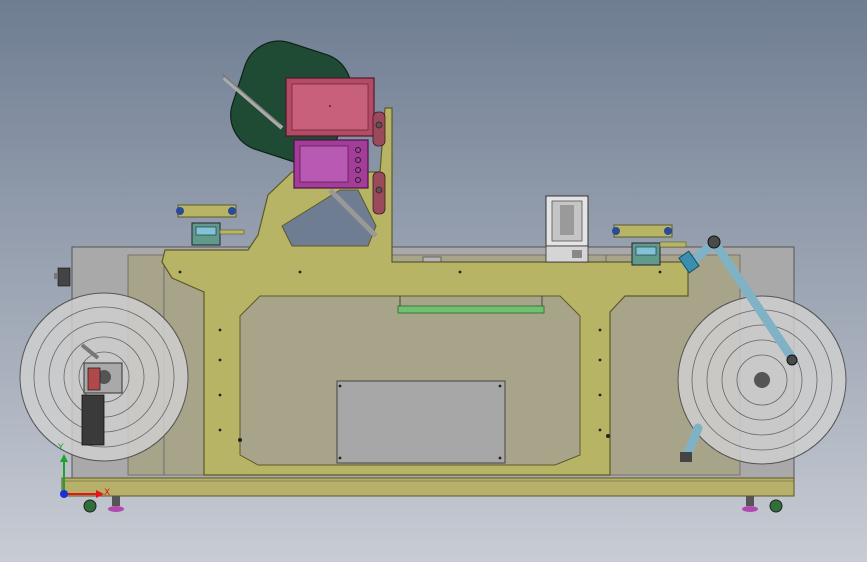  Describe the element at coordinates (60, 448) in the screenshot. I see `triad-y-label: Y` at that location.